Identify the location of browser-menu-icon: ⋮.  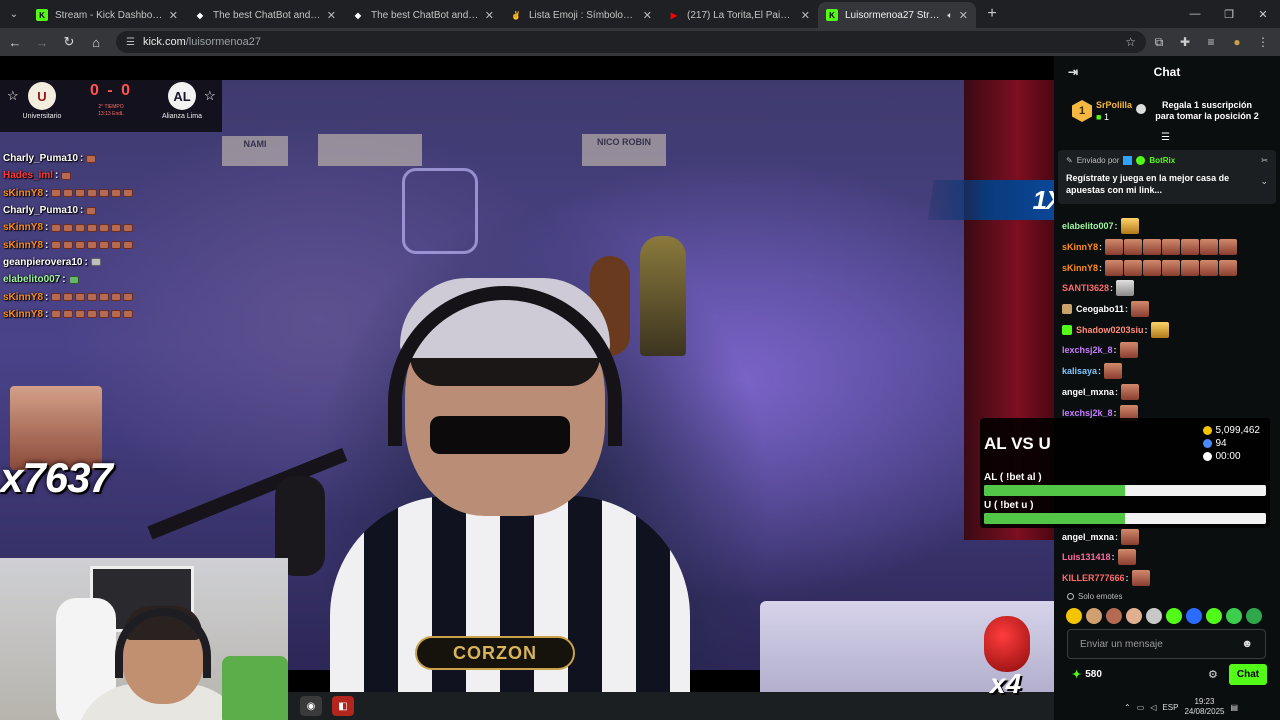
(1263, 42).